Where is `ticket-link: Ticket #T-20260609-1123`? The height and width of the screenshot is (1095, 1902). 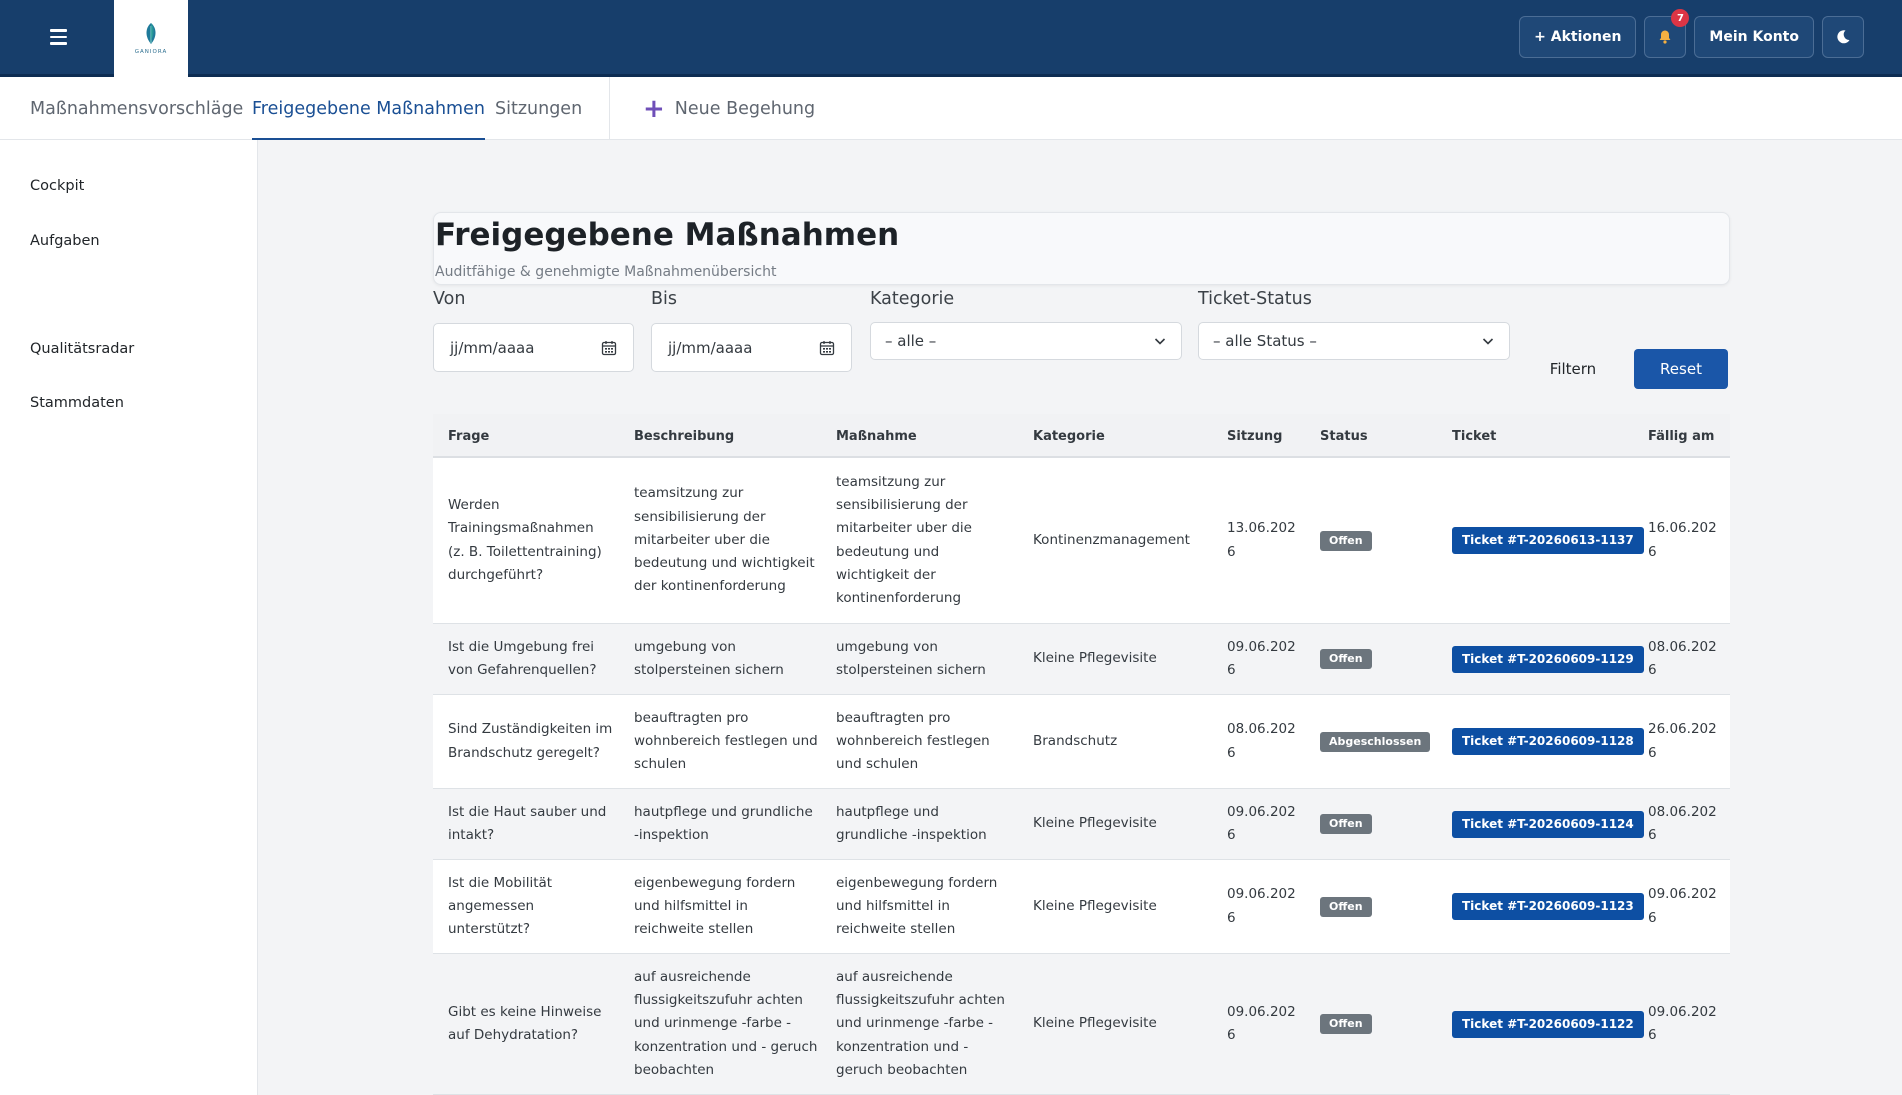
ticket-link: Ticket #T-20260609-1123 is located at coordinates (1548, 906).